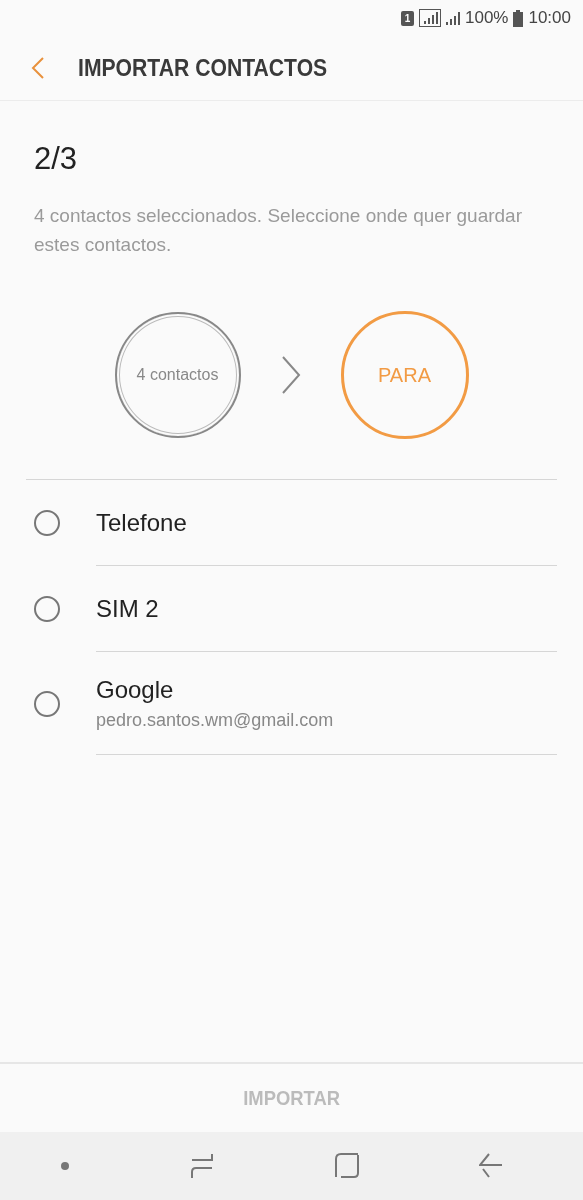 The width and height of the screenshot is (583, 1200). Describe the element at coordinates (202, 1166) in the screenshot. I see `recent-apps-icon` at that location.